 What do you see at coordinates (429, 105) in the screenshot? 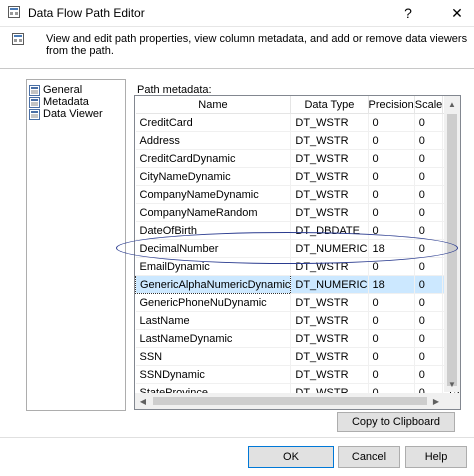
I see `column-header-scale: Scale` at bounding box center [429, 105].